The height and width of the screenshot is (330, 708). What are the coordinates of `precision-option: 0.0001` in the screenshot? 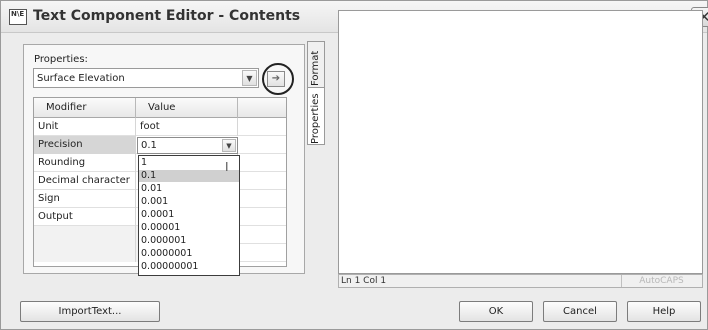 It's located at (189, 215).